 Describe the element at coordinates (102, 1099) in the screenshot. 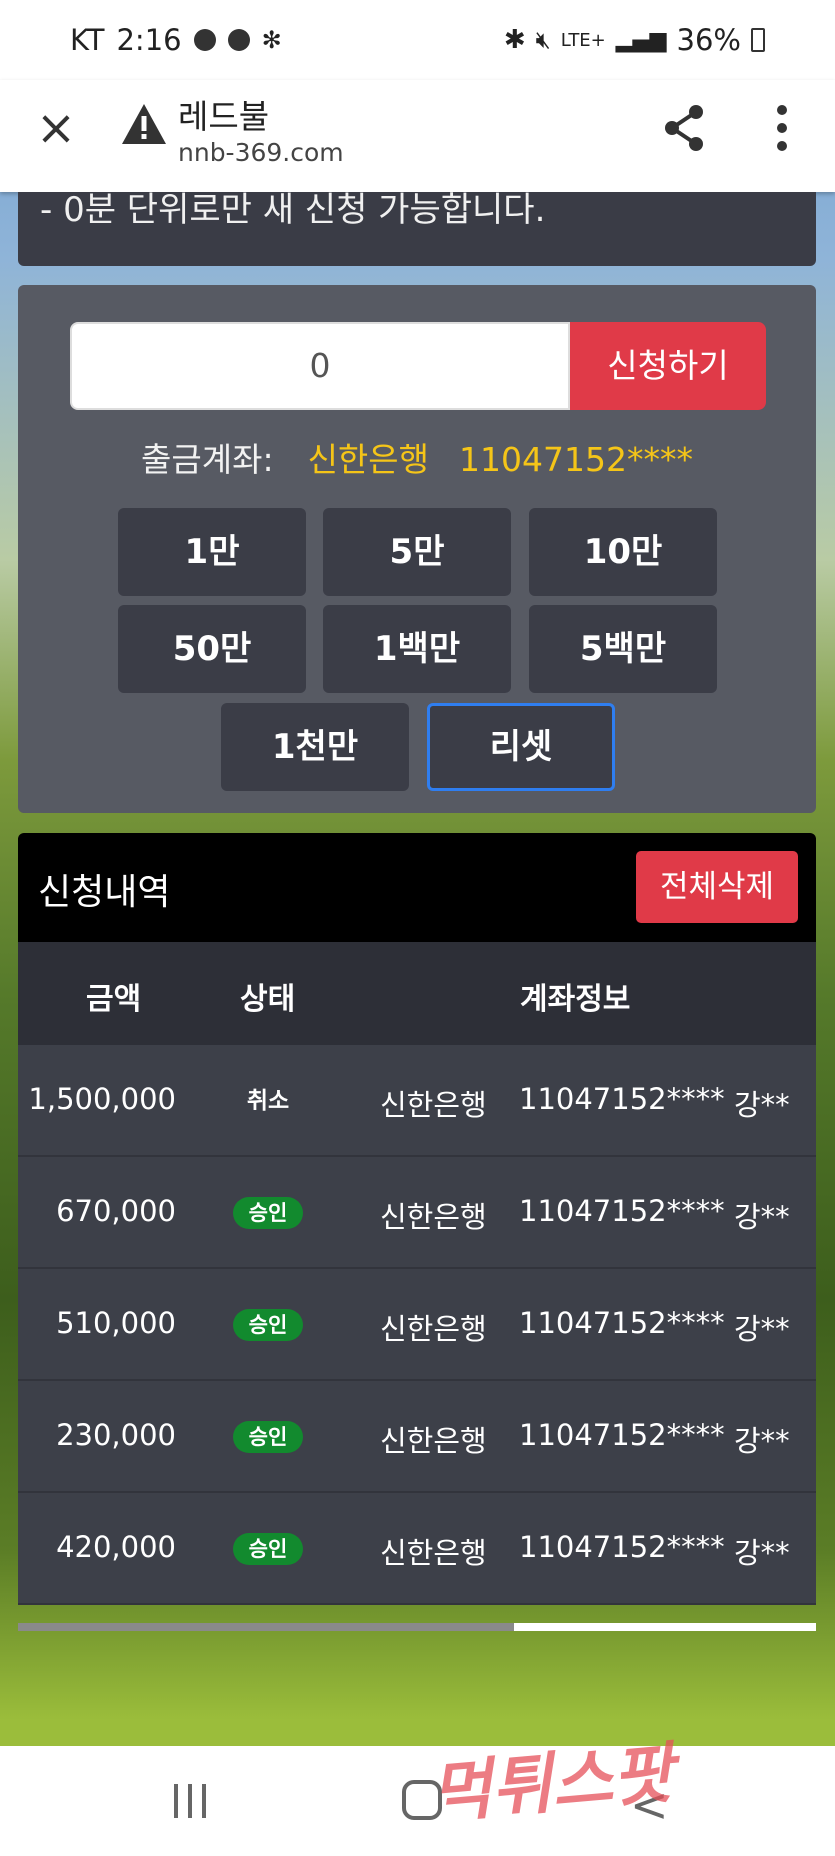

I see `row-amount: 1,500,000` at that location.